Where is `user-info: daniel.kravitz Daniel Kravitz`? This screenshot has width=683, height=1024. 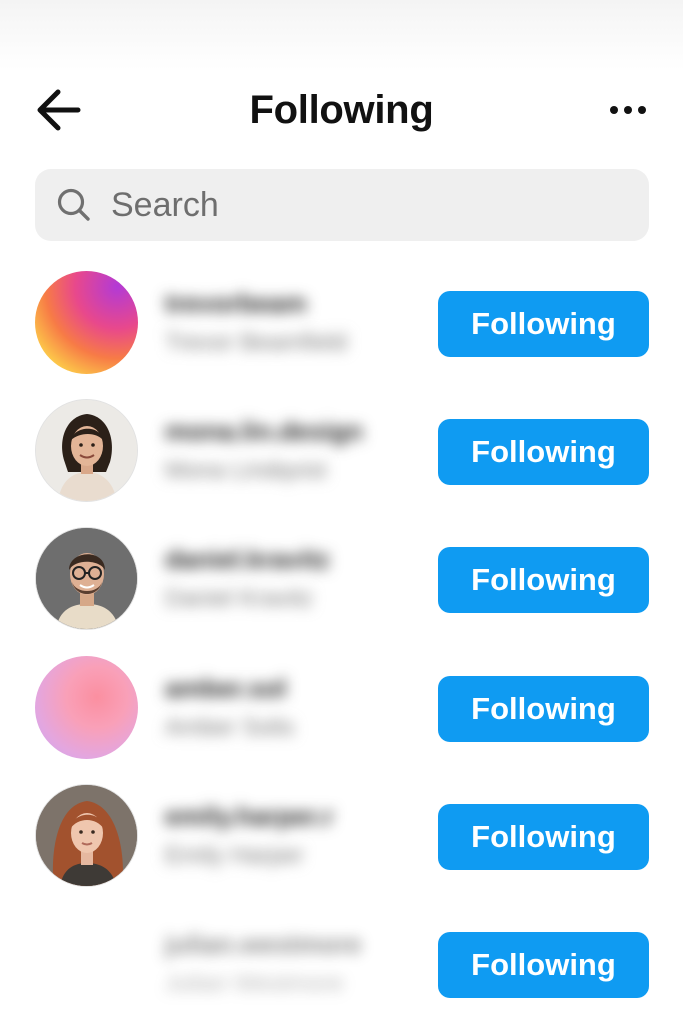
user-info: daniel.kravitz Daniel Kravitz is located at coordinates (285, 582).